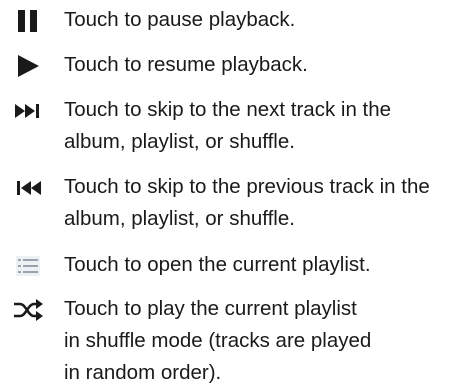 The width and height of the screenshot is (452, 389). What do you see at coordinates (180, 19) in the screenshot?
I see `description-line: Touch to pause playback.` at bounding box center [180, 19].